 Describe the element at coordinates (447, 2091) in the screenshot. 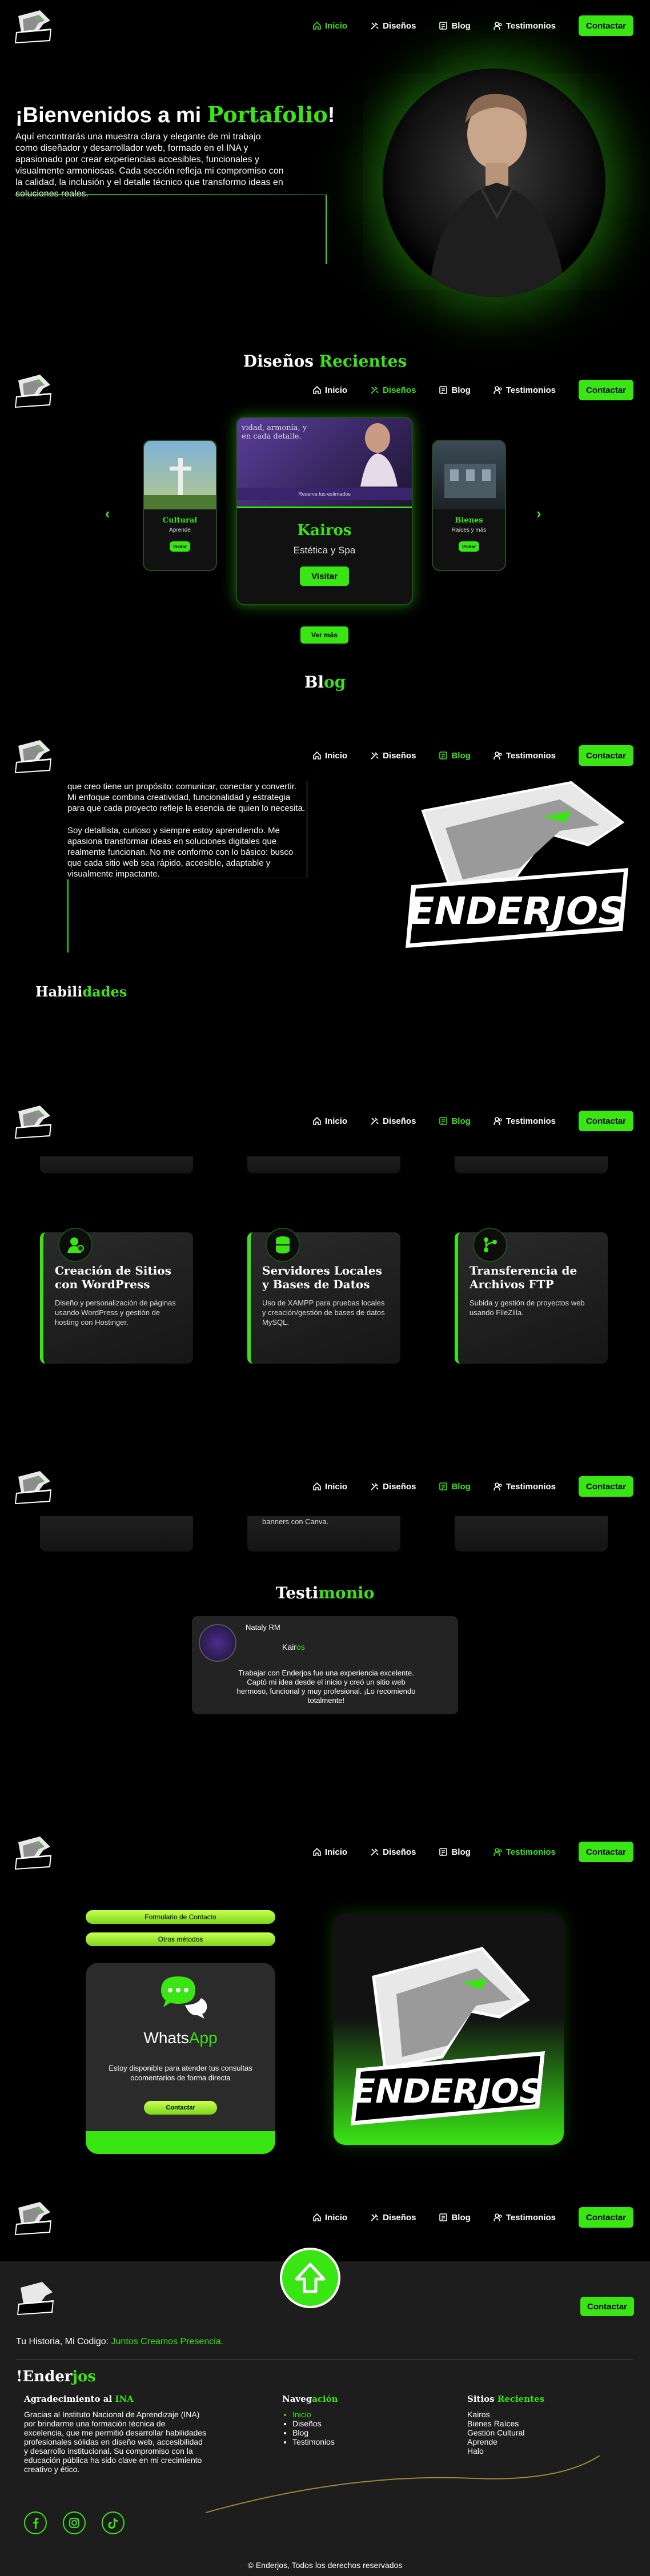

I see `logo-text: ENDERJOS` at that location.